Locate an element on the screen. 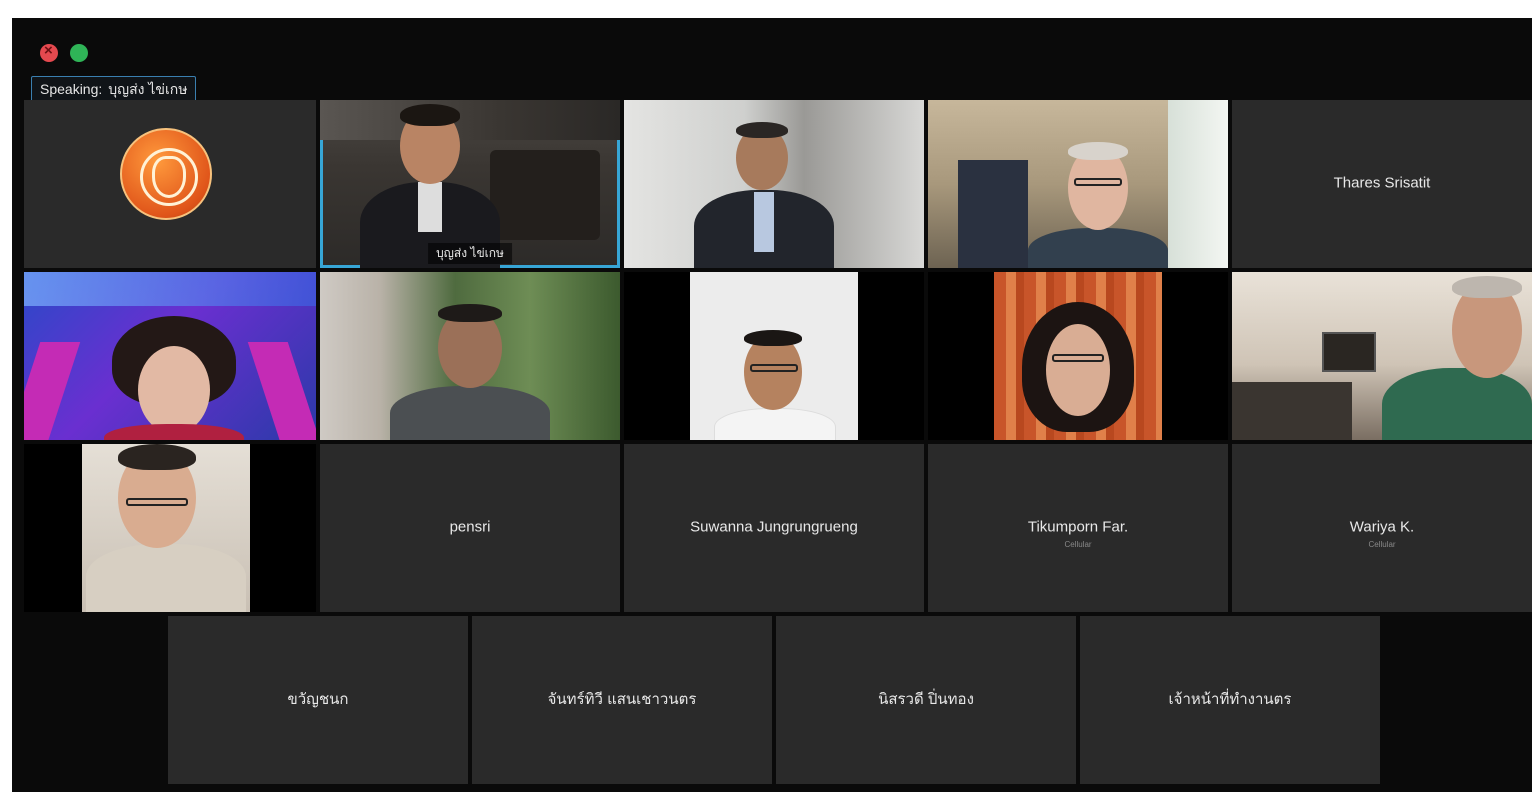 The height and width of the screenshot is (792, 1532). participant-name-caption: บุญส่ง ไข่เกษ is located at coordinates (470, 253).